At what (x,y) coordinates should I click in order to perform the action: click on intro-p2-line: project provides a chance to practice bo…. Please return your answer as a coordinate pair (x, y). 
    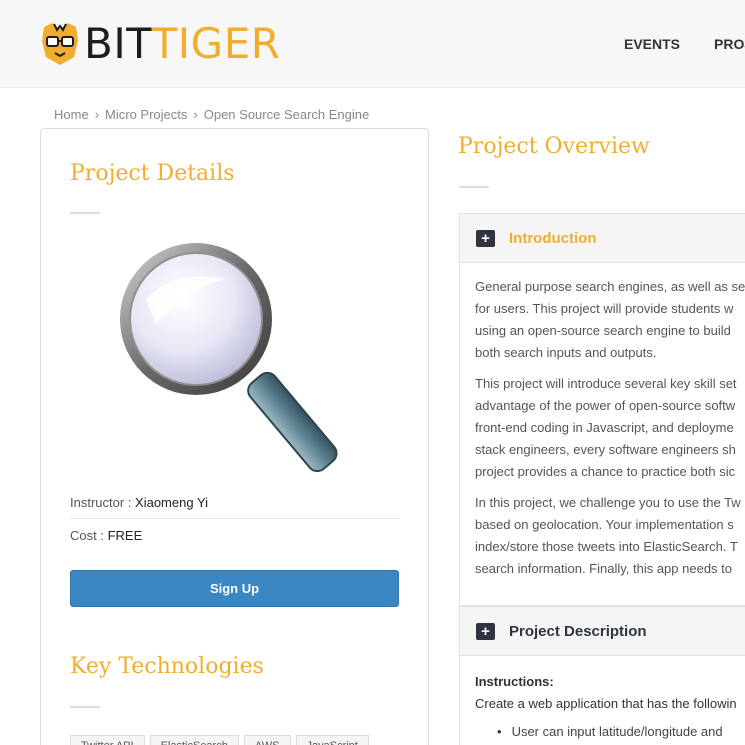
    Looking at the image, I should click on (605, 471).